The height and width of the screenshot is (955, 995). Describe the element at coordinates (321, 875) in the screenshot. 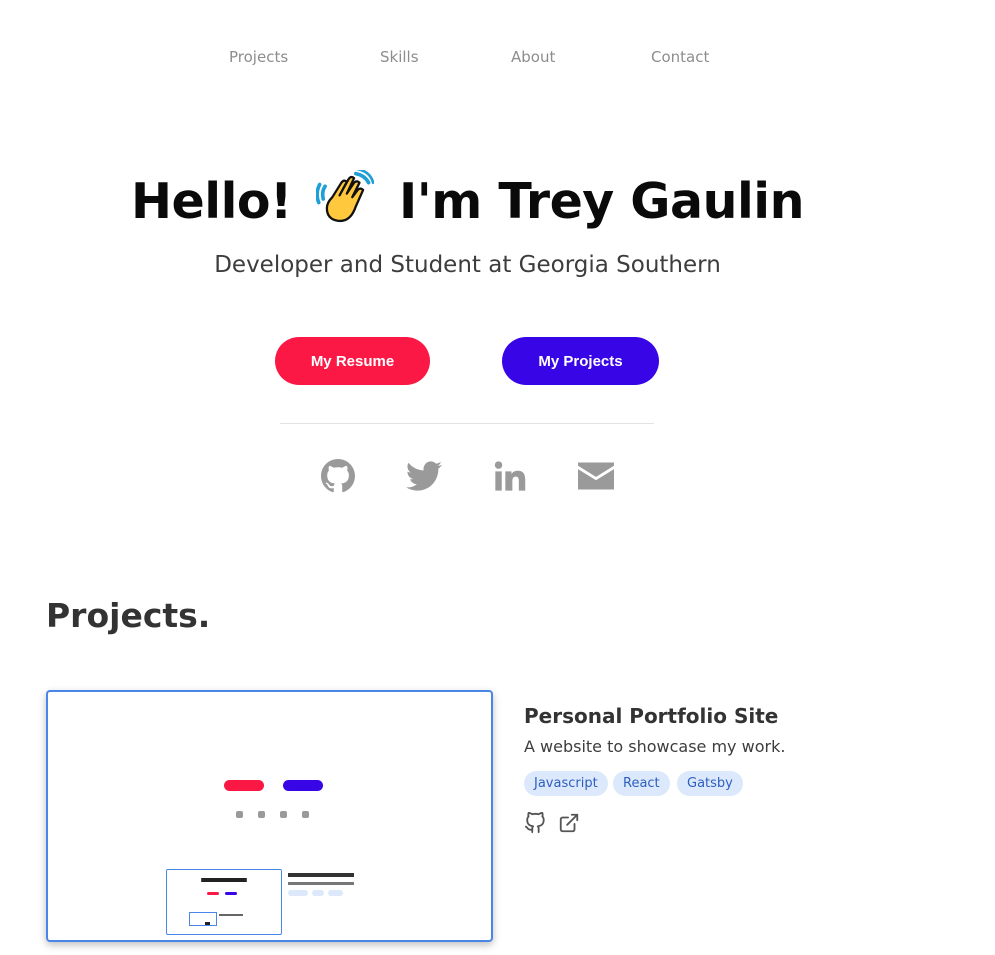

I see `mini-project-title` at that location.